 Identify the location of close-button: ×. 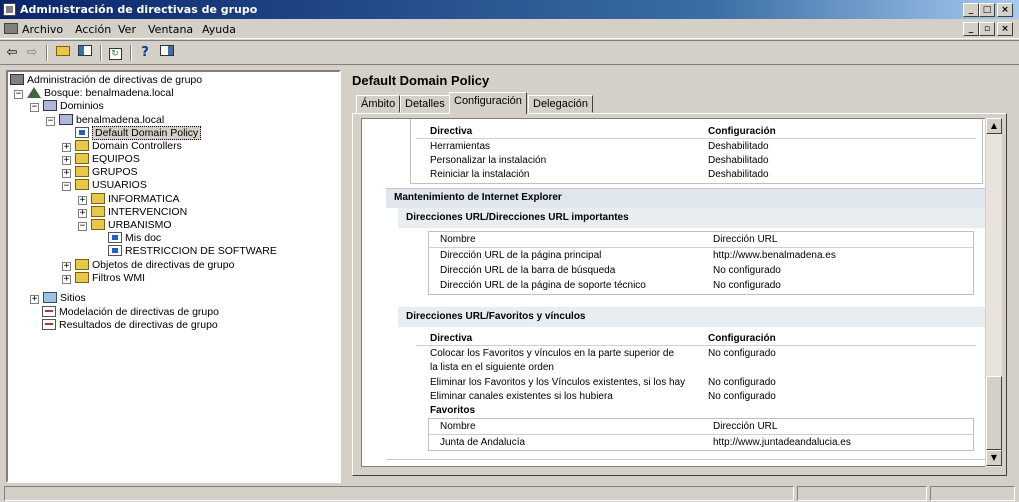
(1005, 10).